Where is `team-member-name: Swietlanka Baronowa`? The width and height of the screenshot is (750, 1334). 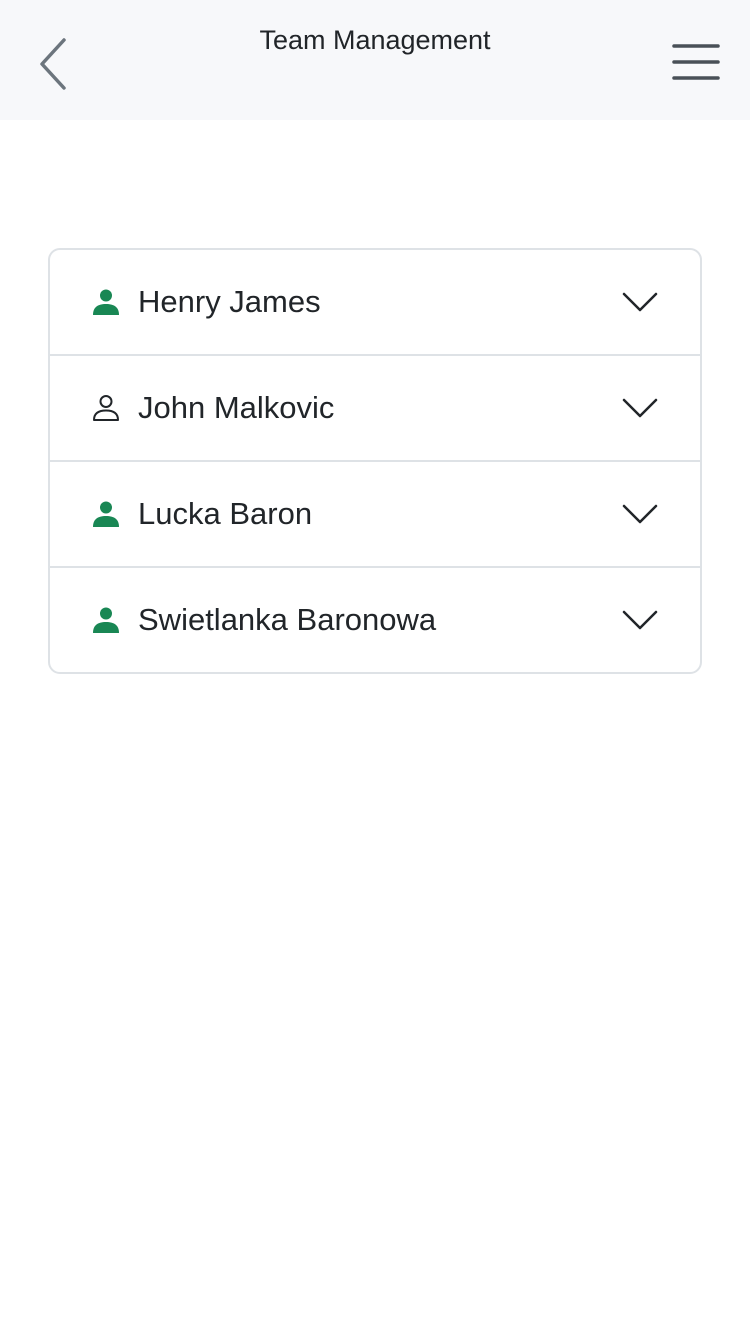
team-member-name: Swietlanka Baronowa is located at coordinates (287, 619).